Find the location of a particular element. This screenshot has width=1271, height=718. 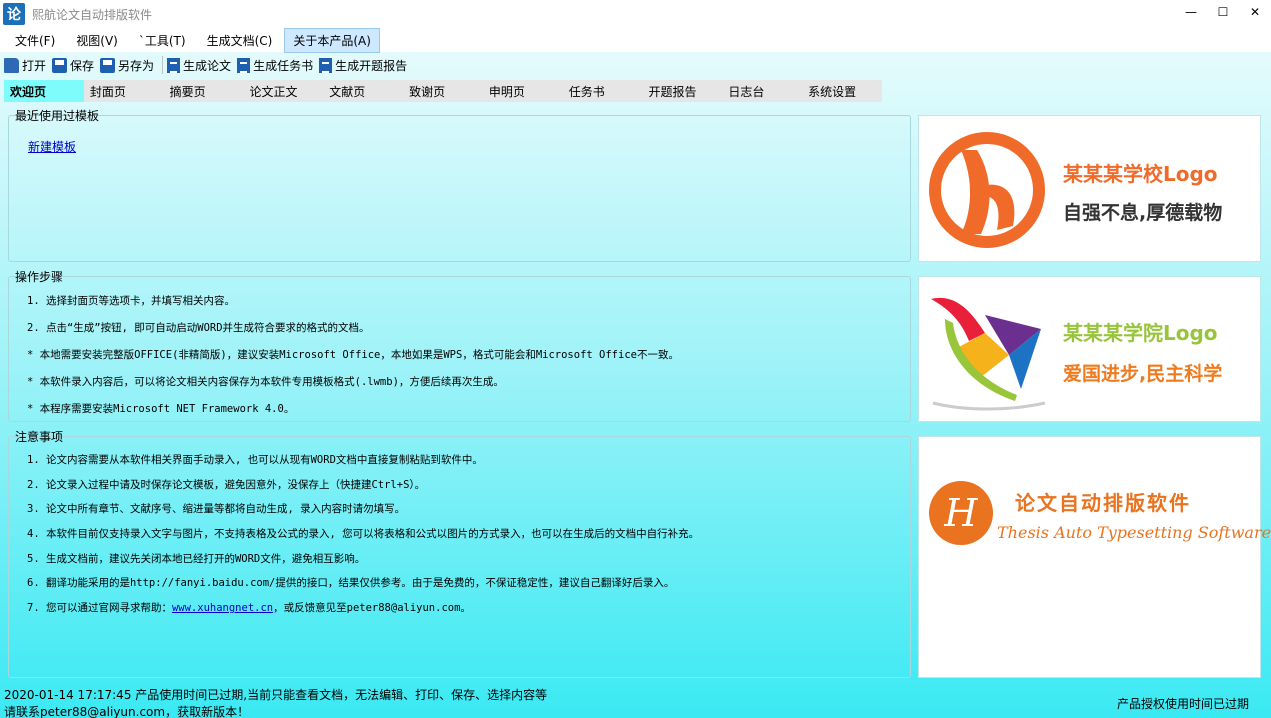

generate-thesis-label: 生成论文 is located at coordinates (207, 65).